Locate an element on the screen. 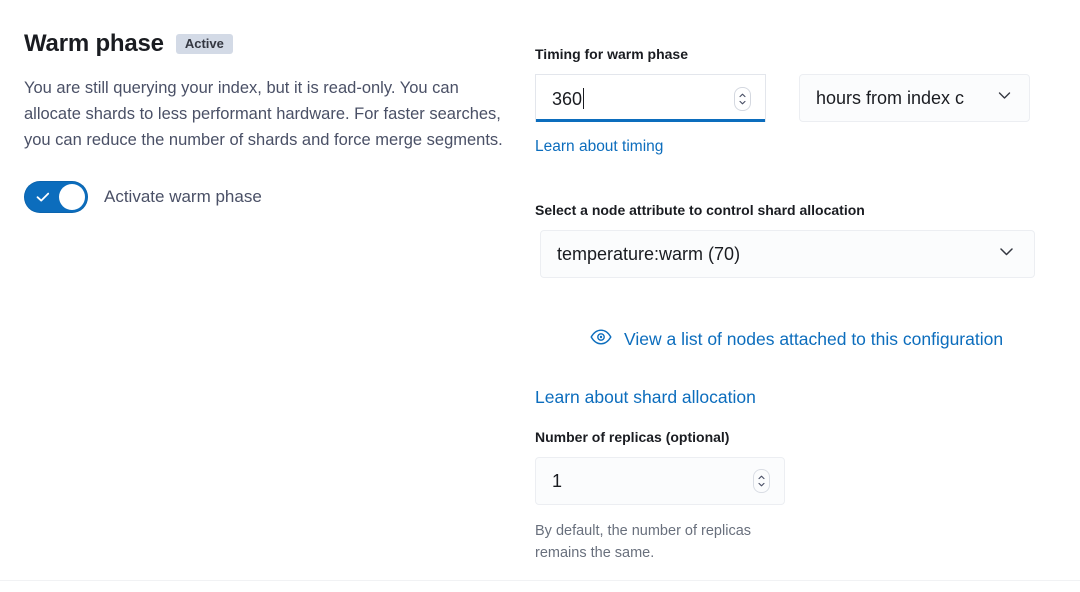 This screenshot has height=592, width=1080. learn-about-shard-allocation-link: Learn about shard allocation is located at coordinates (645, 397).